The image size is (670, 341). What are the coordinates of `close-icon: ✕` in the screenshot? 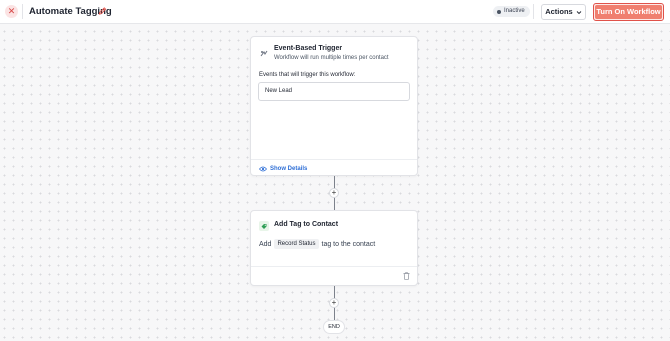 It's located at (11, 11).